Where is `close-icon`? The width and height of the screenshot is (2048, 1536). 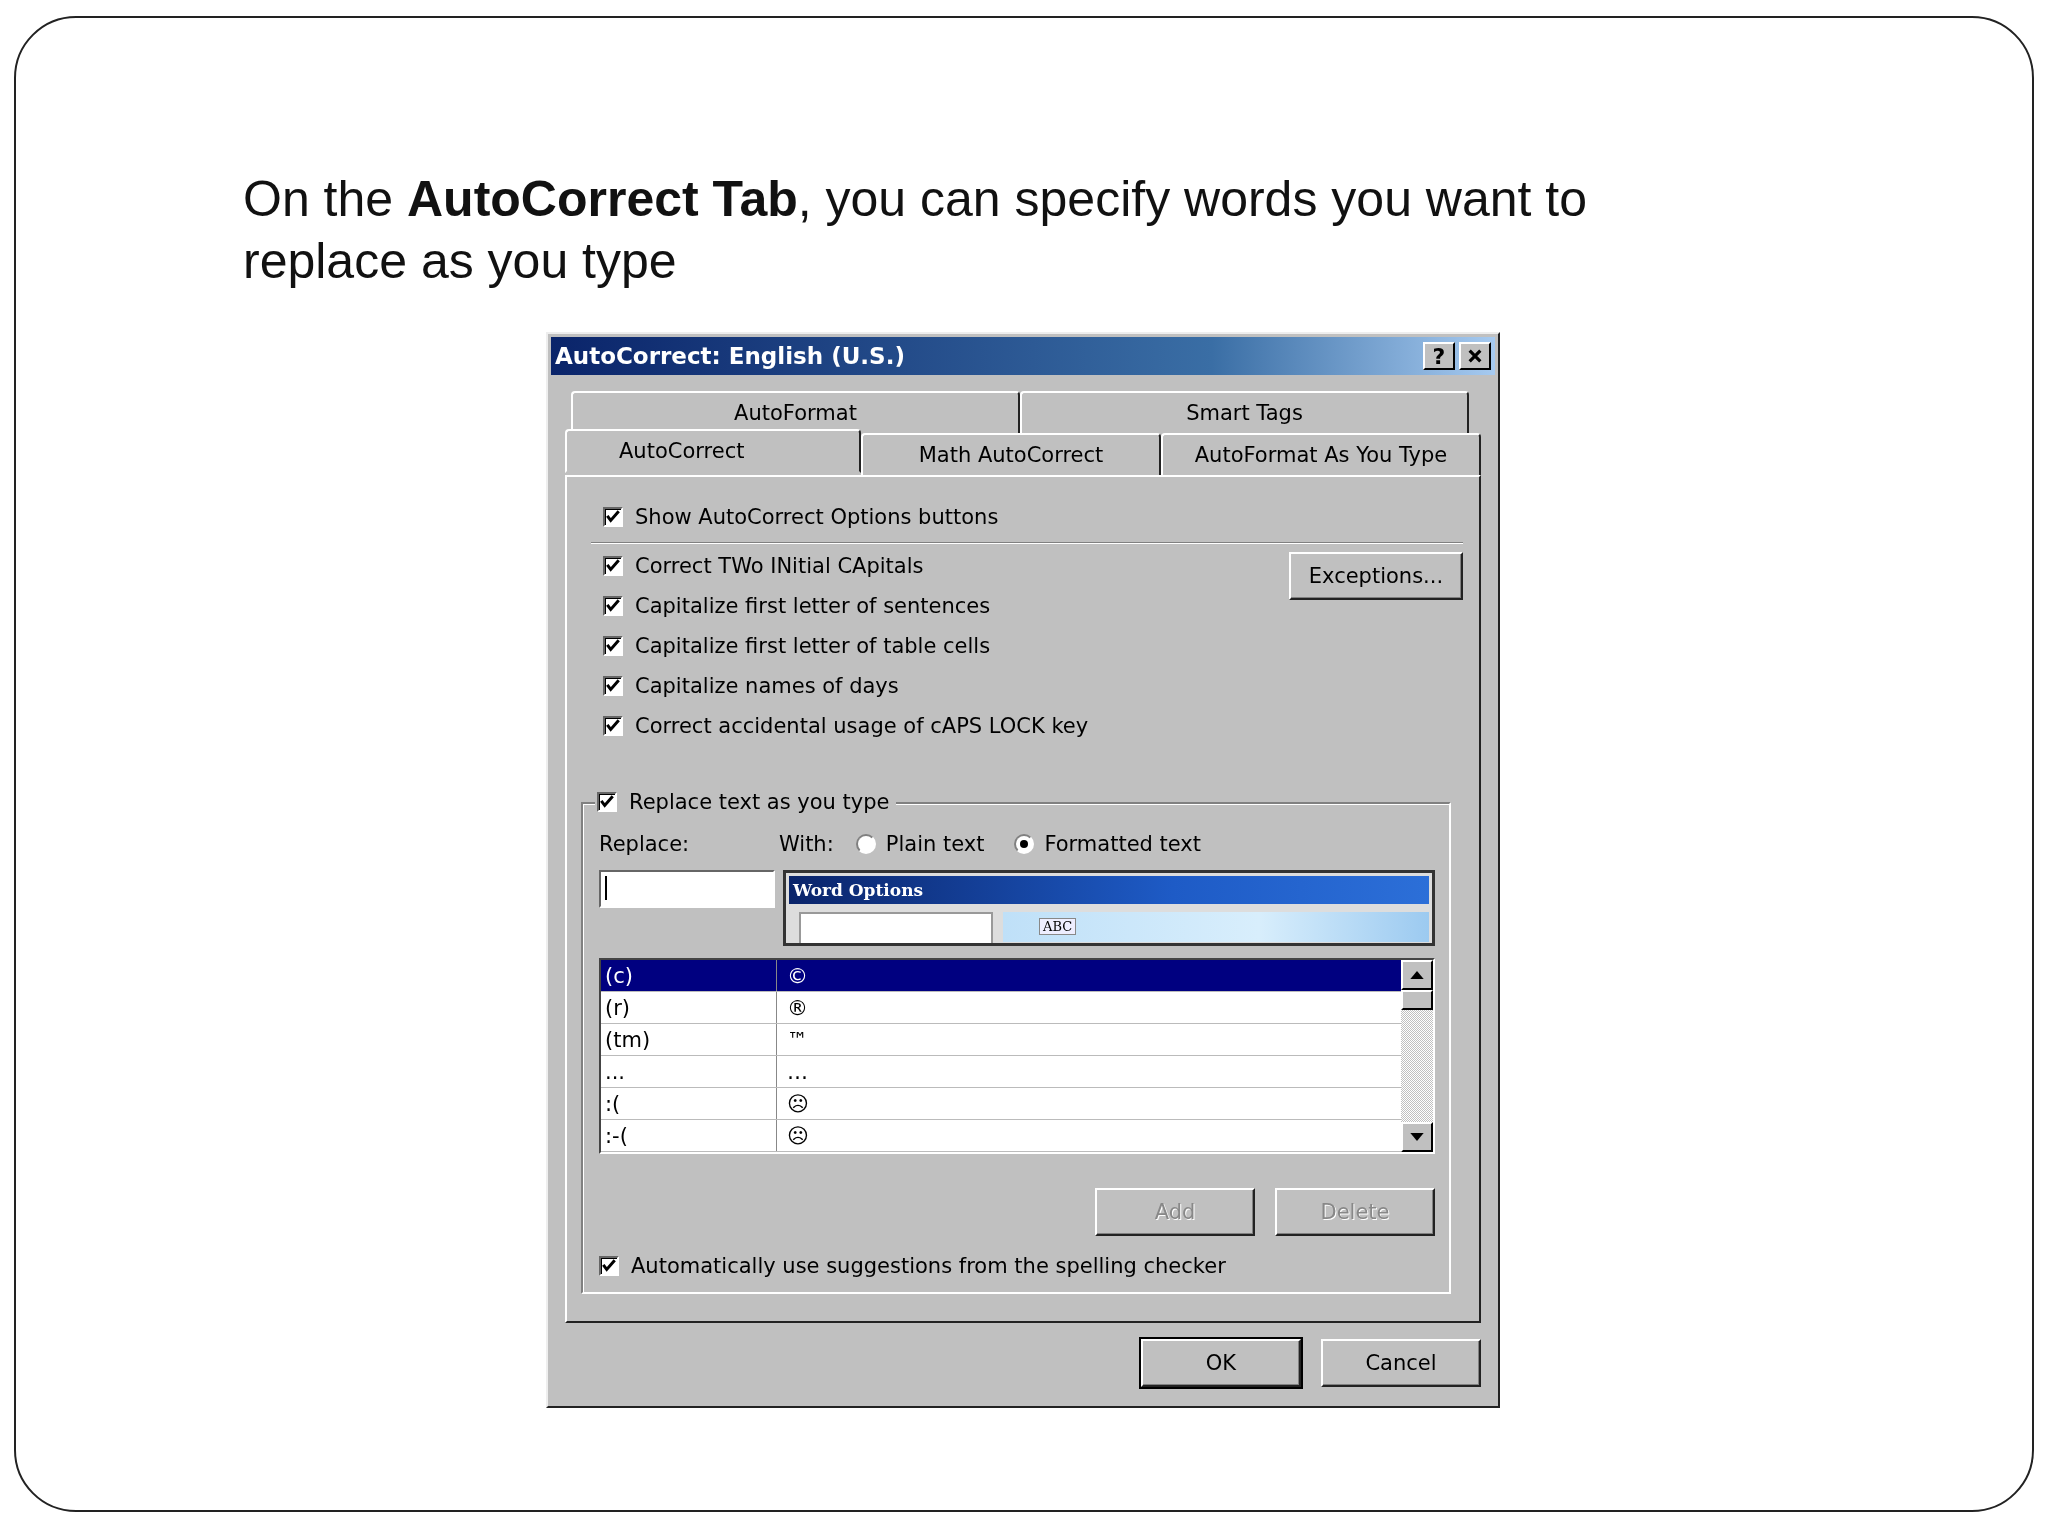
close-icon is located at coordinates (1475, 356).